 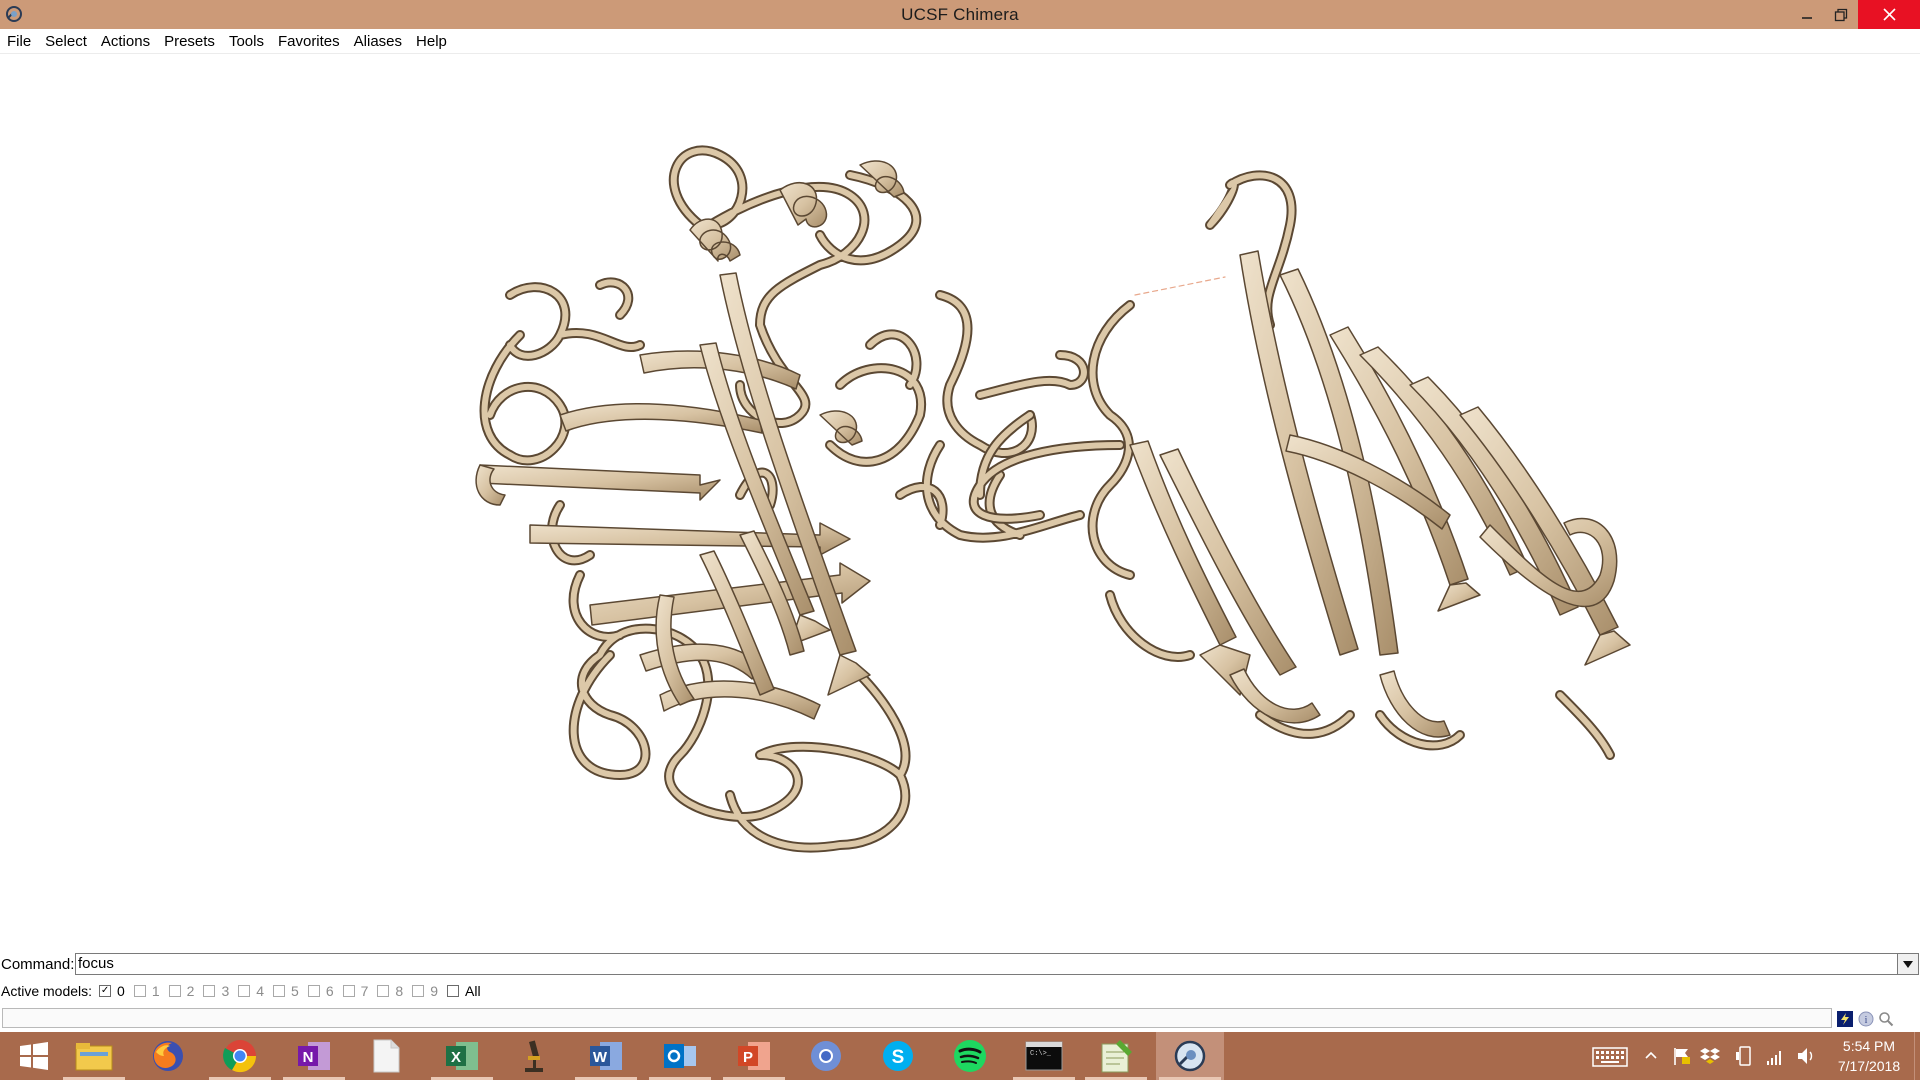 I want to click on taskbar-skype: S, so click(x=898, y=1056).